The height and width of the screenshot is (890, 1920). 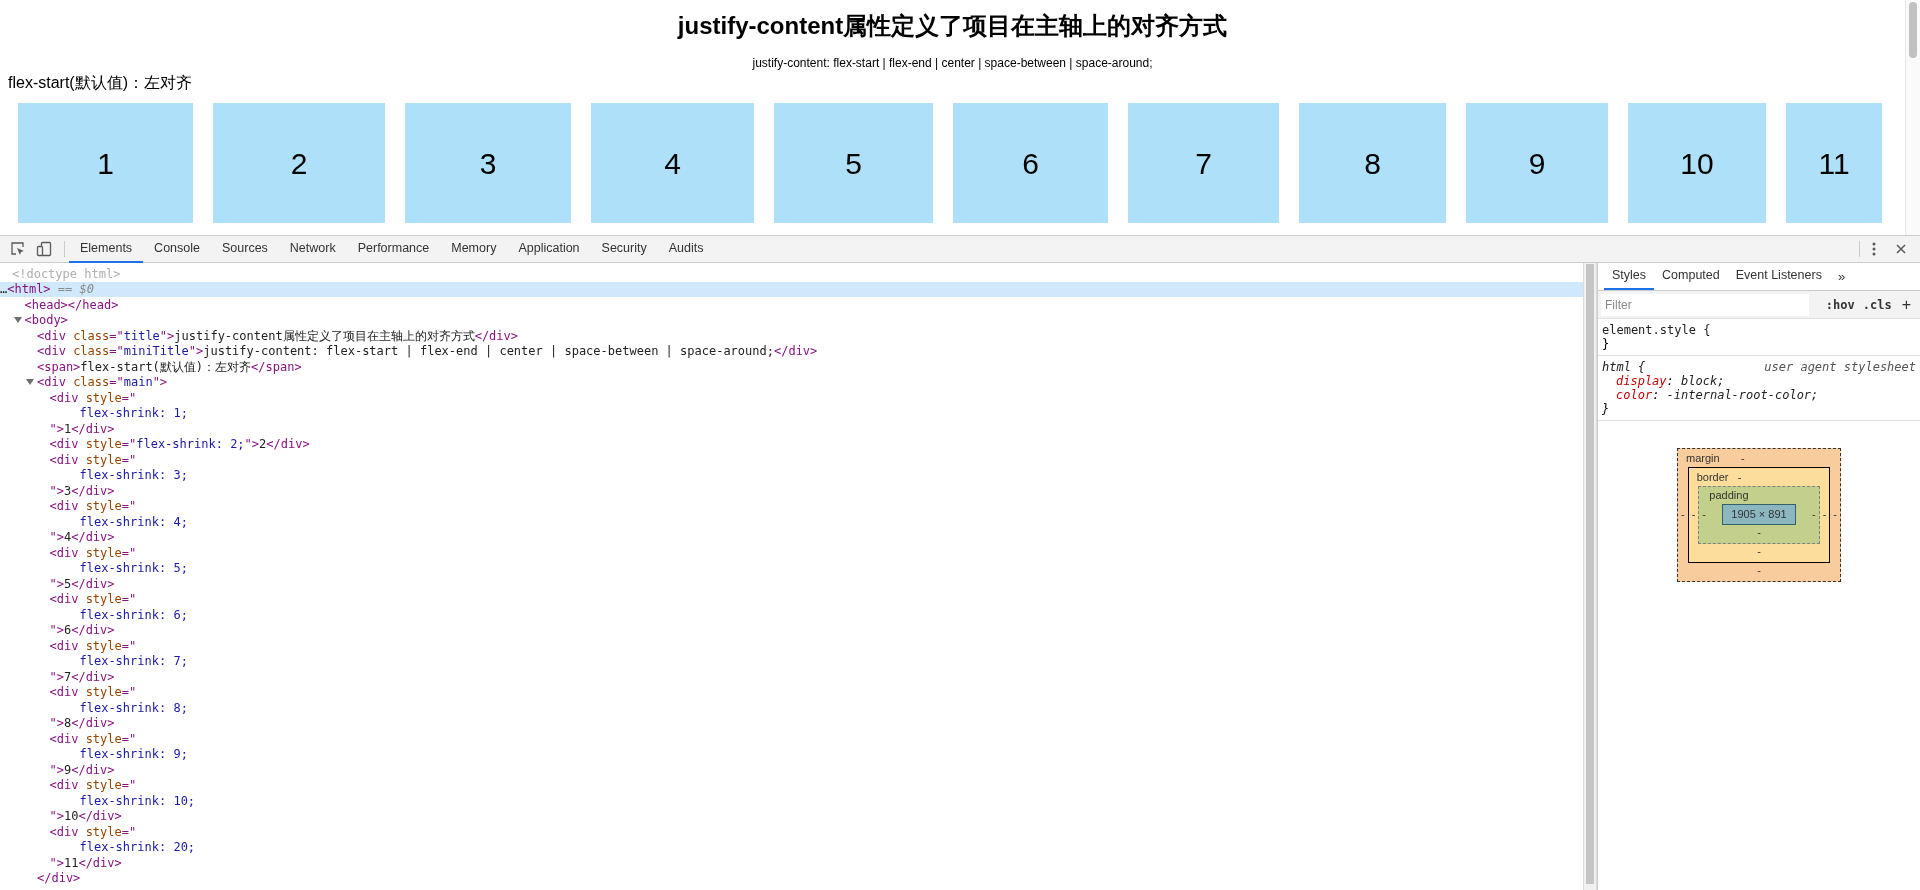 What do you see at coordinates (549, 249) in the screenshot?
I see `devtools-tab: Application` at bounding box center [549, 249].